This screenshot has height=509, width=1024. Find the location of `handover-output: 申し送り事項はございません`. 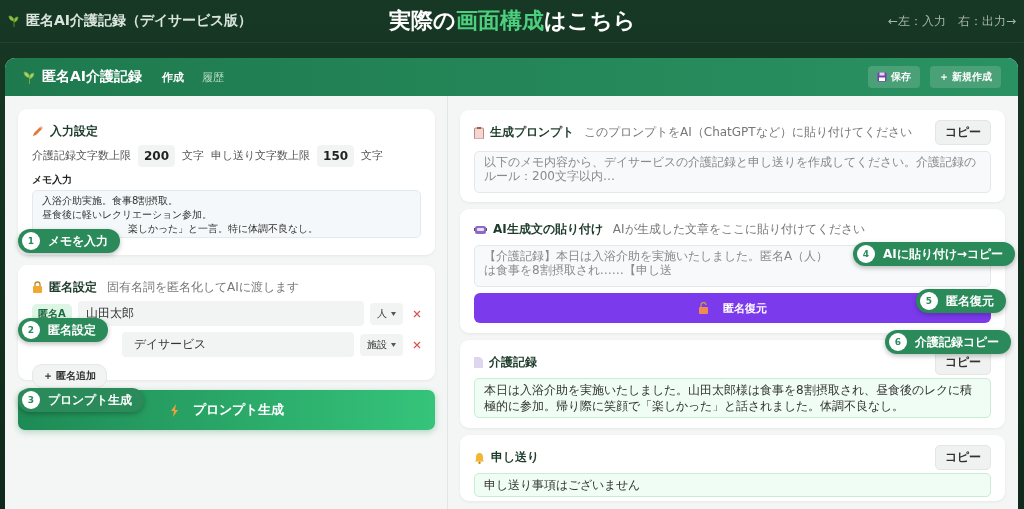

handover-output: 申し送り事項はございません is located at coordinates (732, 485).